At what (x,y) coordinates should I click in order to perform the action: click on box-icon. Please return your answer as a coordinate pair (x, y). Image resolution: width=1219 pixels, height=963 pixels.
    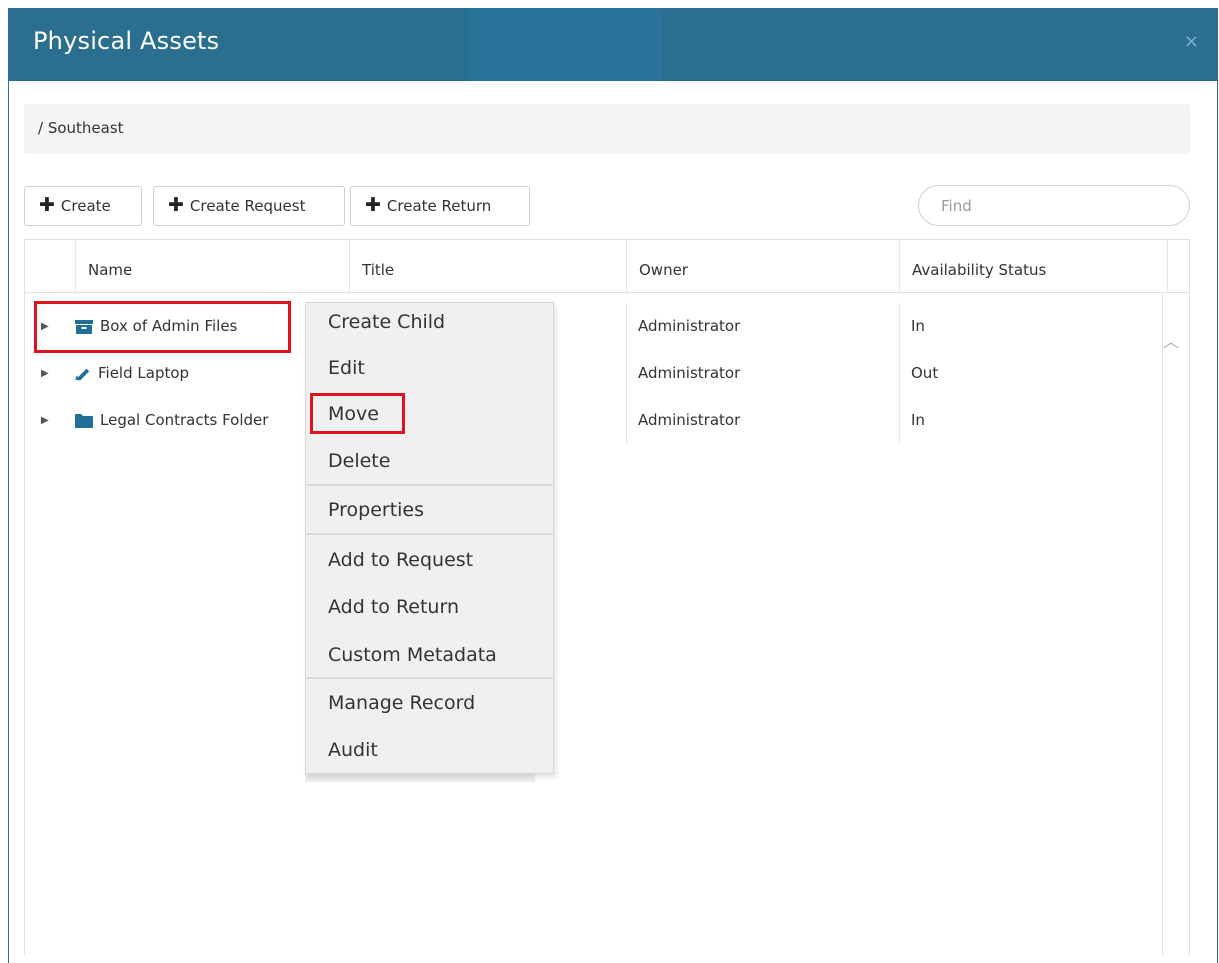
    Looking at the image, I should click on (84, 326).